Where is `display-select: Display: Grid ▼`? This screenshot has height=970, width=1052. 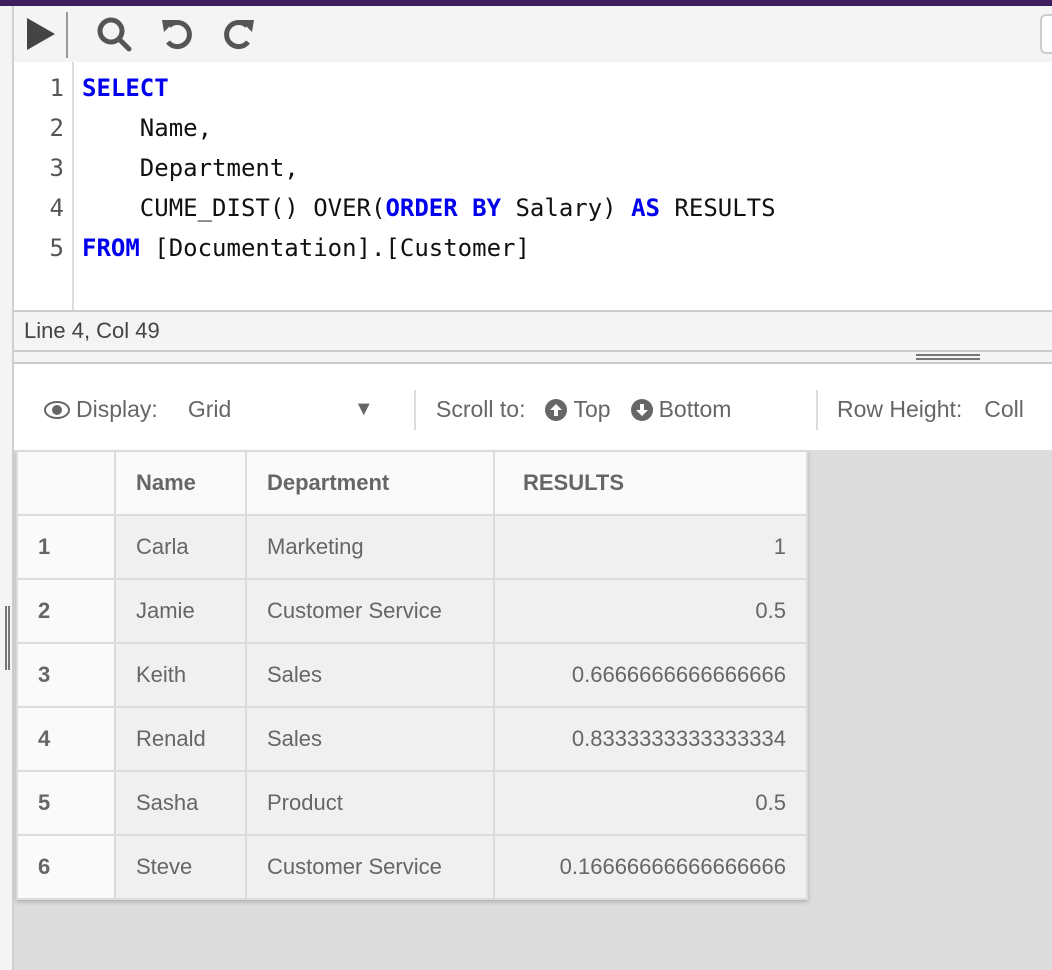 display-select: Display: Grid ▼ is located at coordinates (209, 409).